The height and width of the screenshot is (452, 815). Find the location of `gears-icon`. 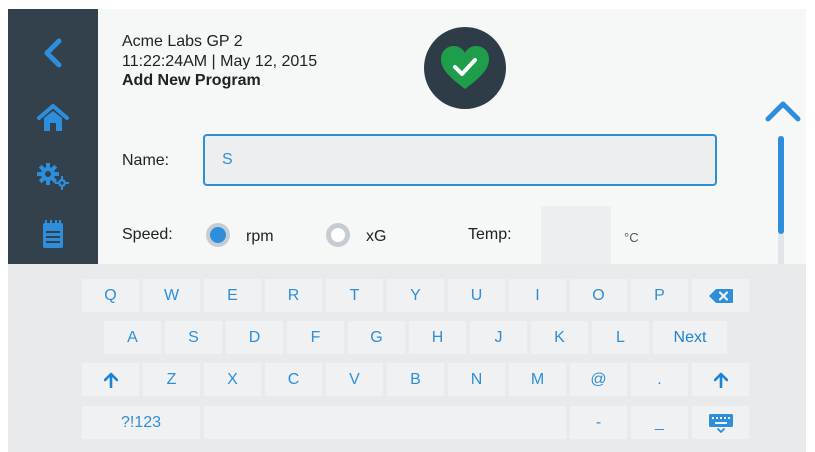

gears-icon is located at coordinates (53, 176).